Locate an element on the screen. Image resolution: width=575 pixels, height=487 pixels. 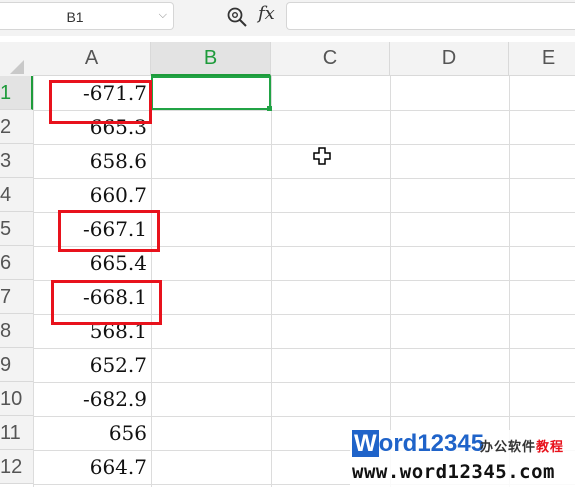
column-header-c: C is located at coordinates (330, 58).